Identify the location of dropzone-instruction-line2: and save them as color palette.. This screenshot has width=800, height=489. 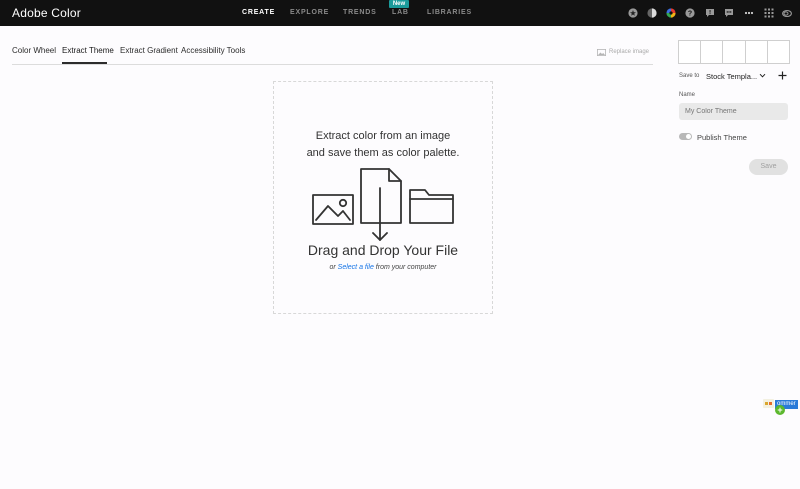
(383, 153).